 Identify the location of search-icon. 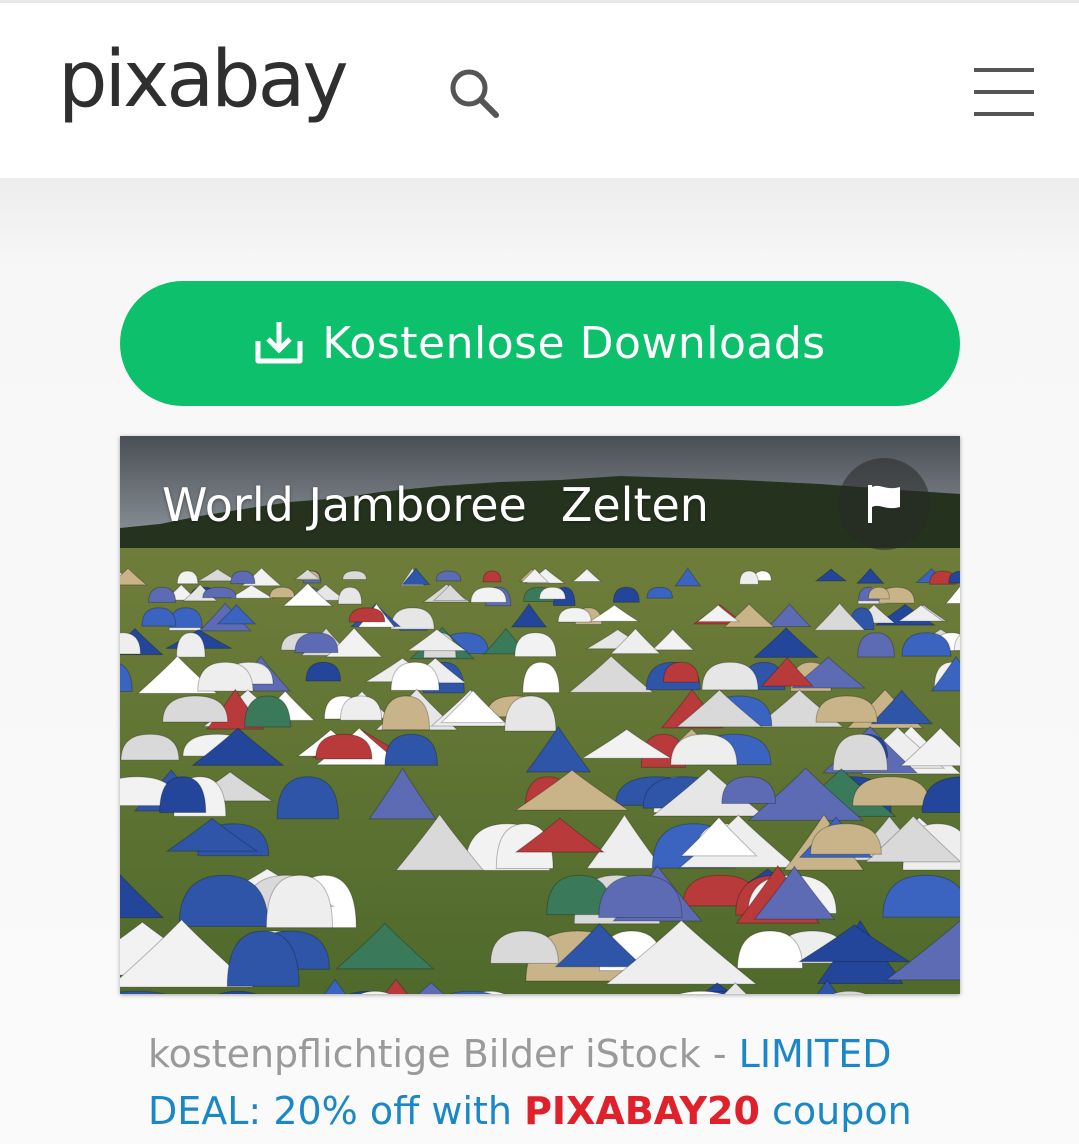
(474, 93).